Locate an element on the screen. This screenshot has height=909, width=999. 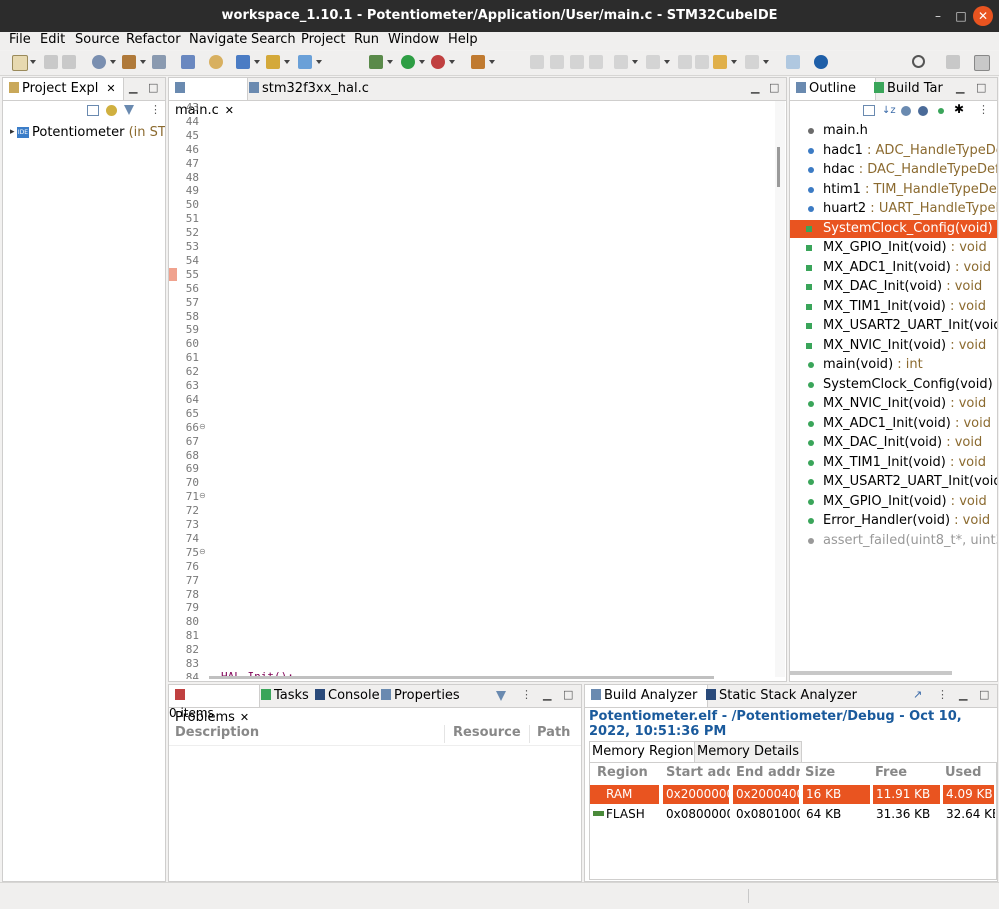
hide-fields-icon is located at coordinates (906, 111).